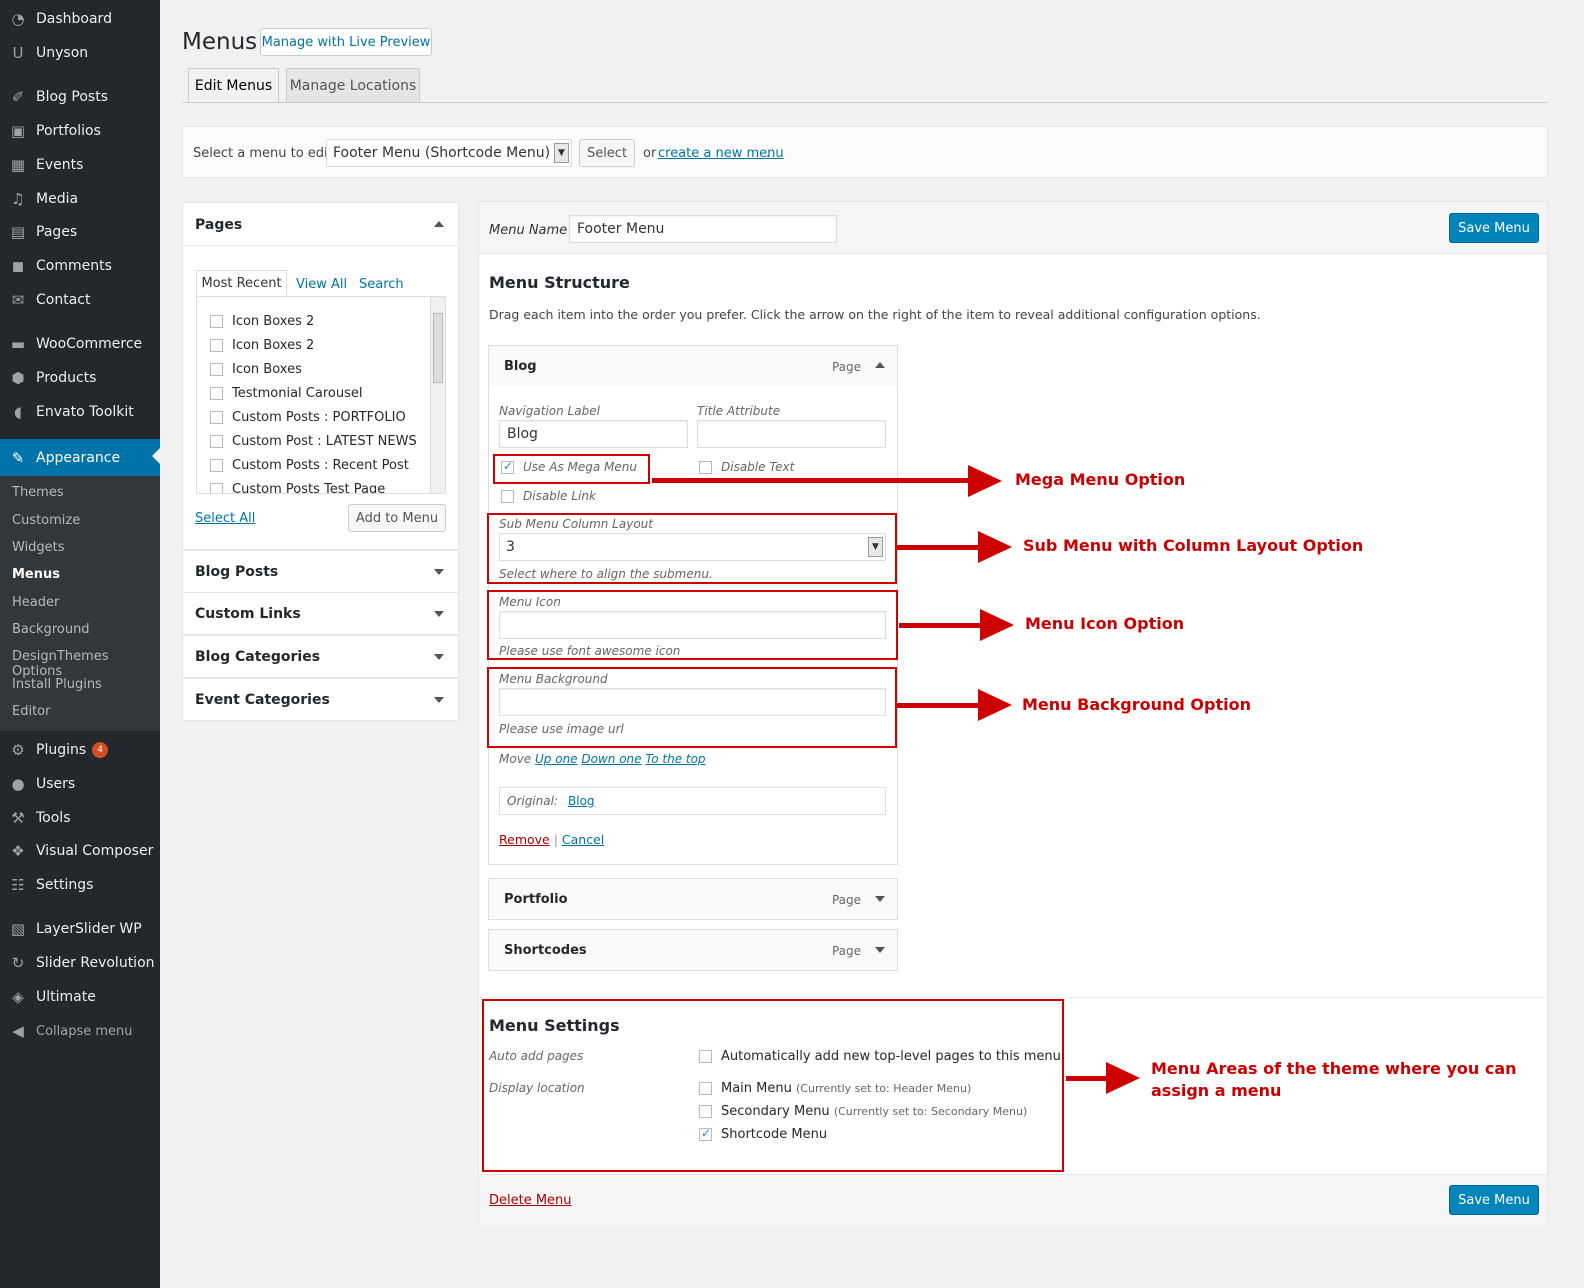 This screenshot has height=1288, width=1584. What do you see at coordinates (721, 153) in the screenshot?
I see `create-menu-link: create a new menu` at bounding box center [721, 153].